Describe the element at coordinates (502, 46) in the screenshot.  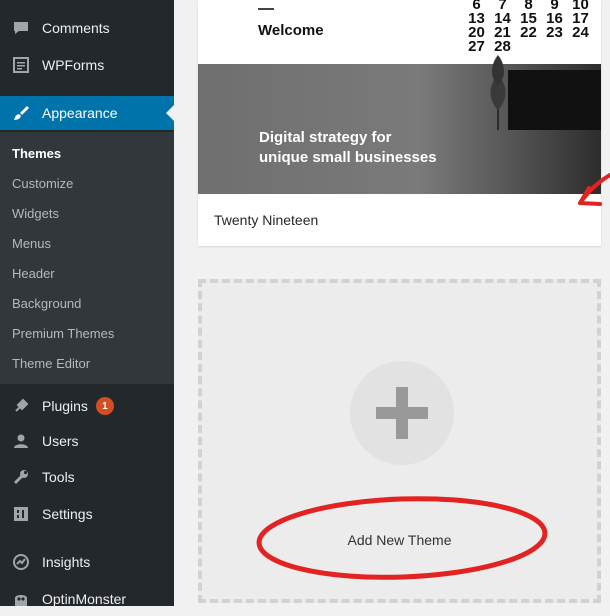
I see `calendar-day: 28` at that location.